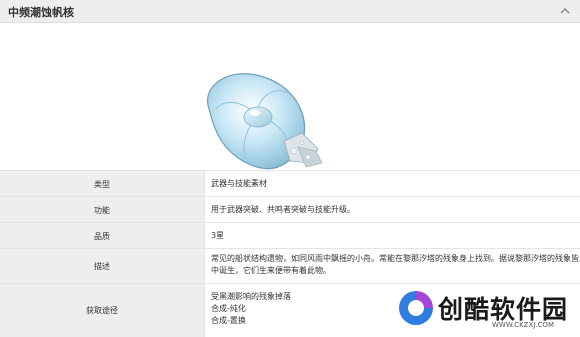 Image resolution: width=580 pixels, height=337 pixels. Describe the element at coordinates (41, 12) in the screenshot. I see `page-title: 中频潮蚀帆核` at that location.